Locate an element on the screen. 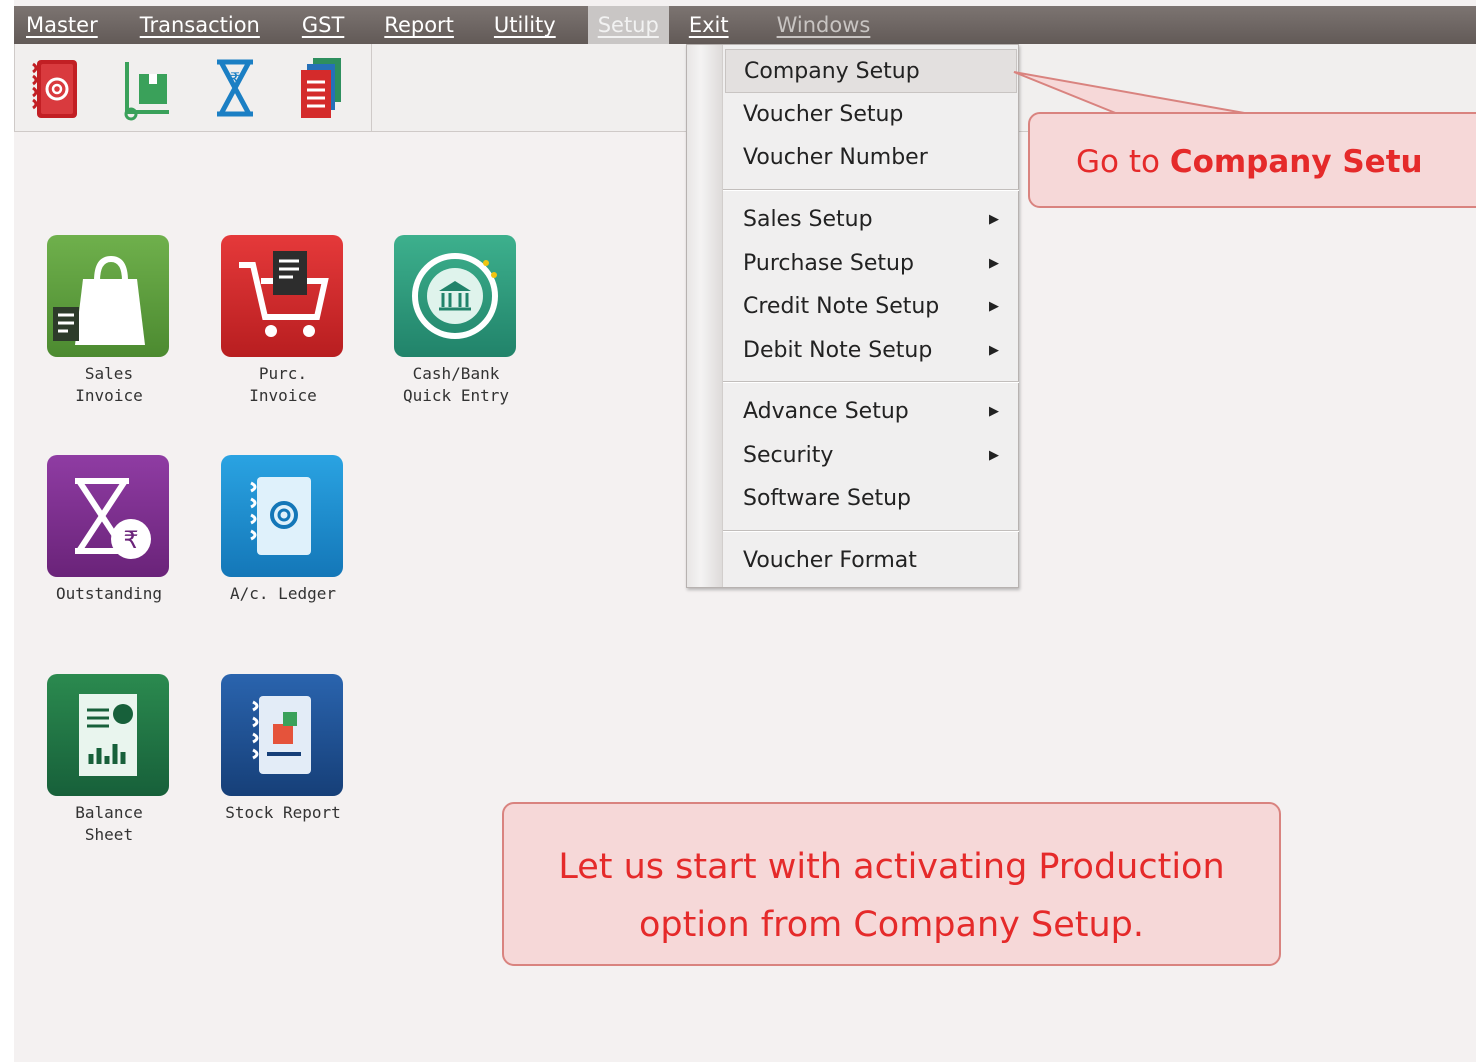  menu-item-label: Software Setup is located at coordinates (827, 498).